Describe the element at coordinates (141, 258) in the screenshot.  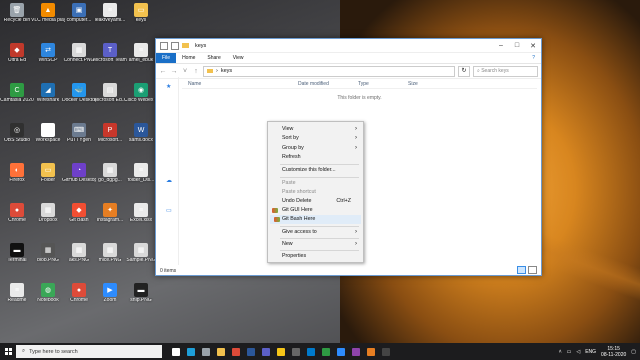
I see `desktop-icon: ▦ Sample.PNG` at that location.